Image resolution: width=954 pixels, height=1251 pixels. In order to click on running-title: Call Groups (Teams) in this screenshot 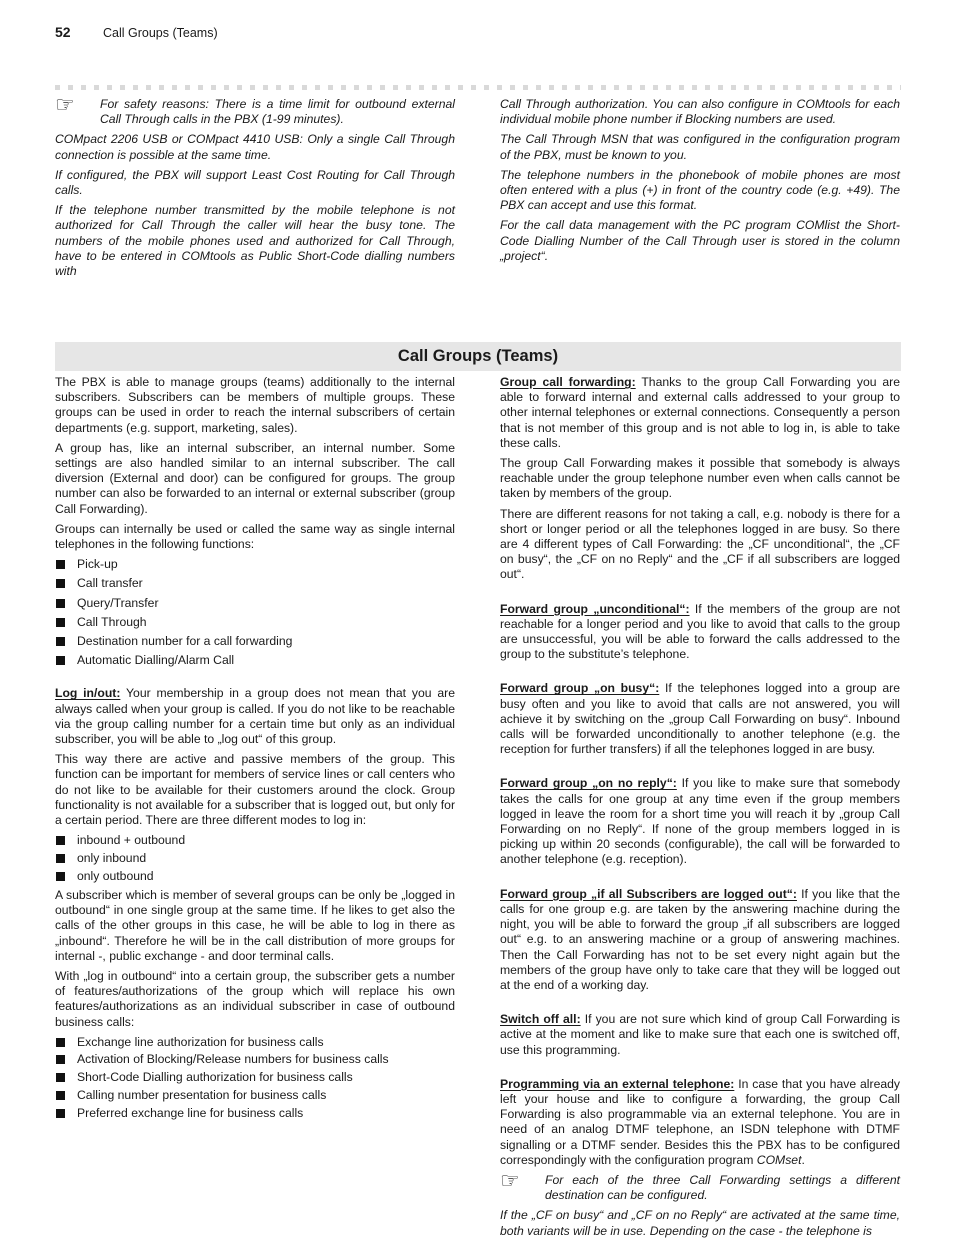, I will do `click(160, 33)`.